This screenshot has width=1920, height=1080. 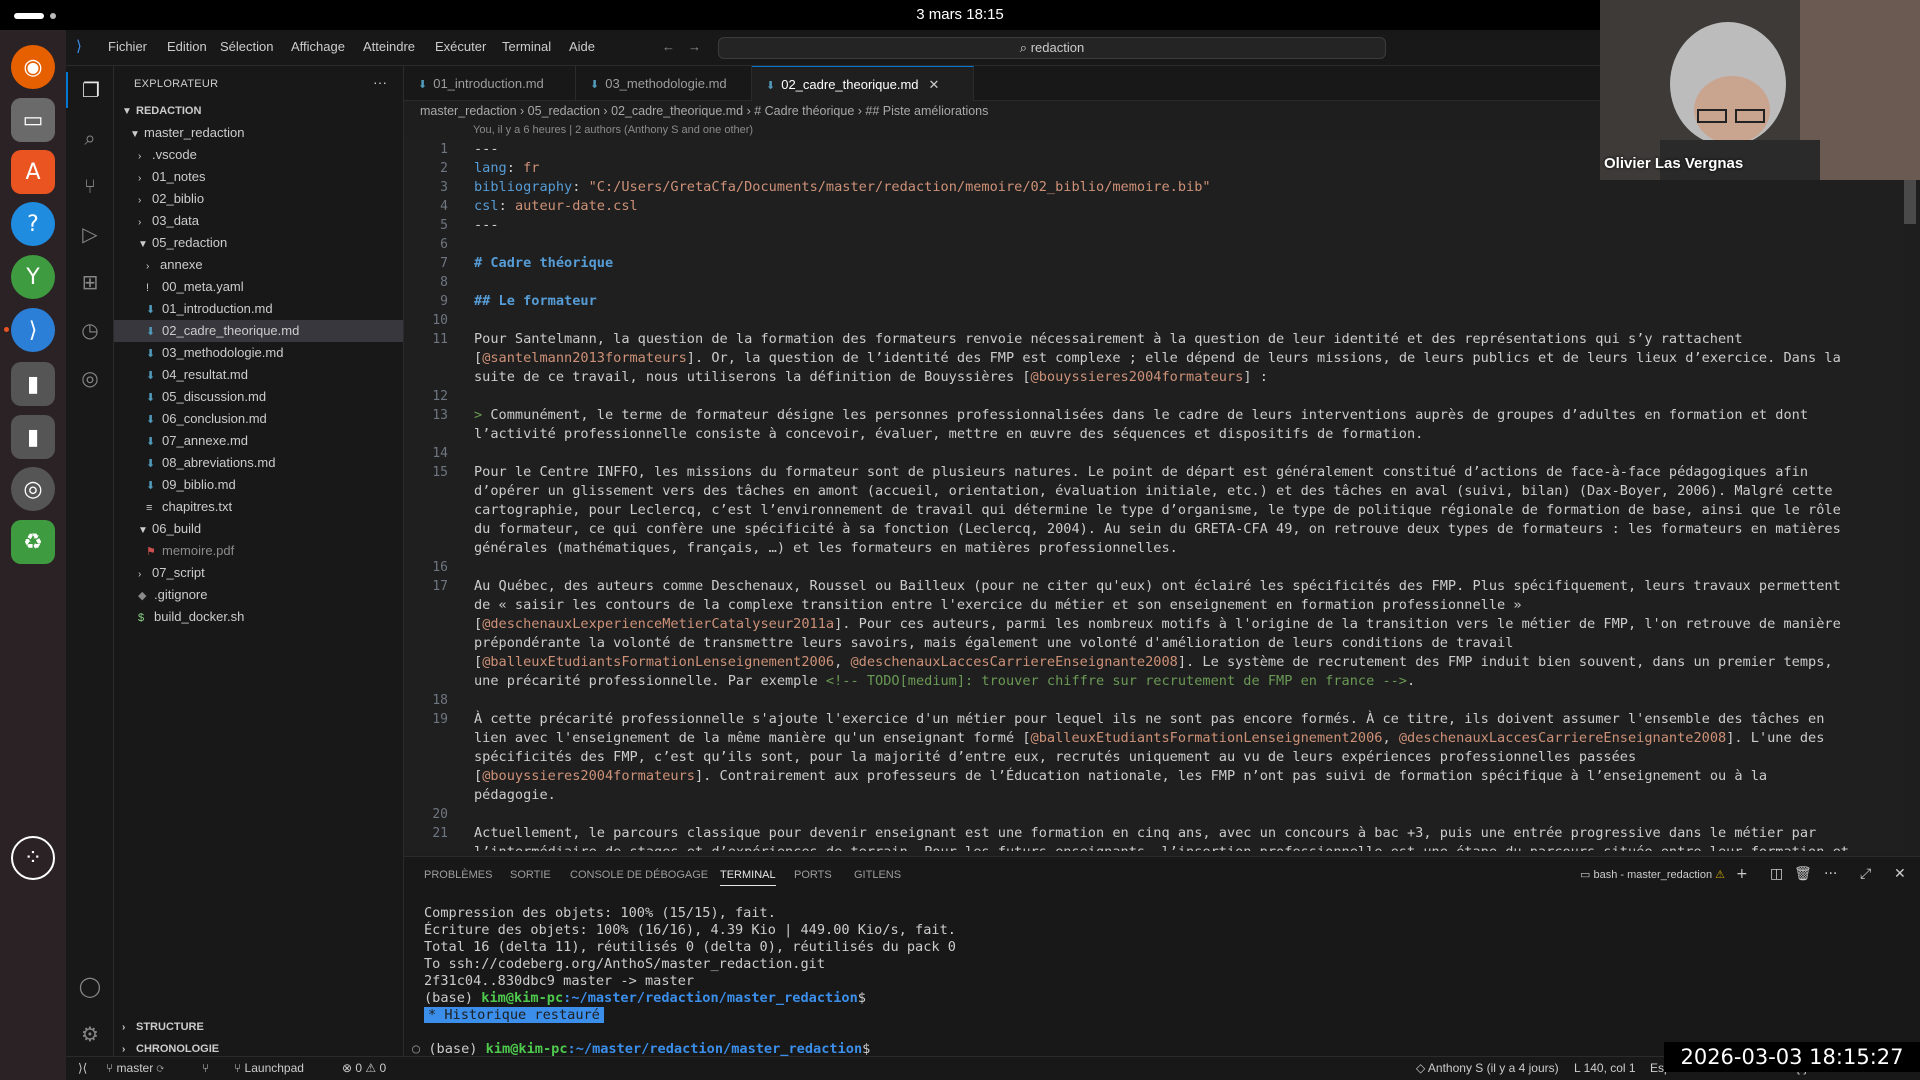 What do you see at coordinates (269, 1068) in the screenshot?
I see `launchpad-button: ⑂ Launchpad` at bounding box center [269, 1068].